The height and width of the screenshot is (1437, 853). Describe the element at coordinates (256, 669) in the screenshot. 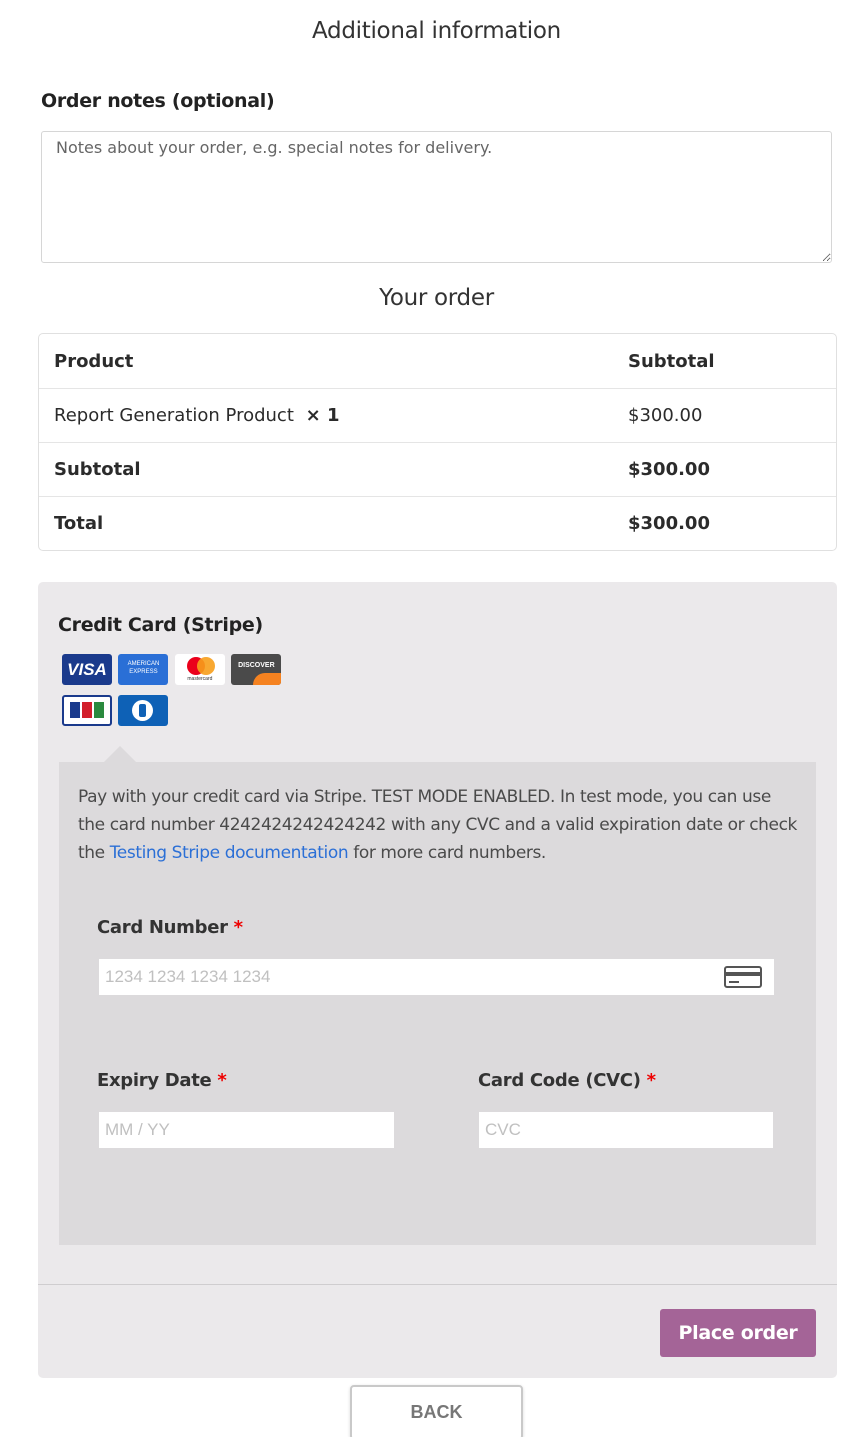

I see `discover-icon: DISCOVER` at that location.